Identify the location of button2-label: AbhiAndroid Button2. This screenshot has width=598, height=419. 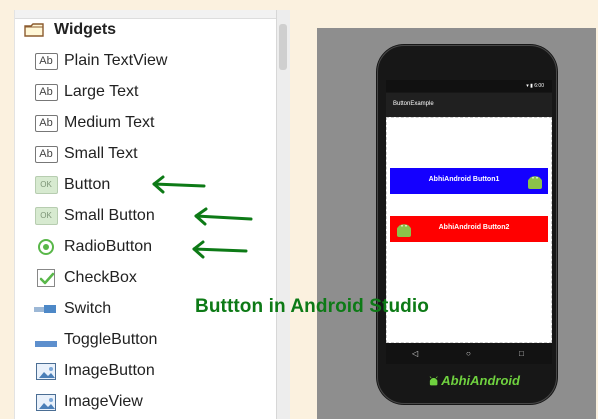
(474, 227).